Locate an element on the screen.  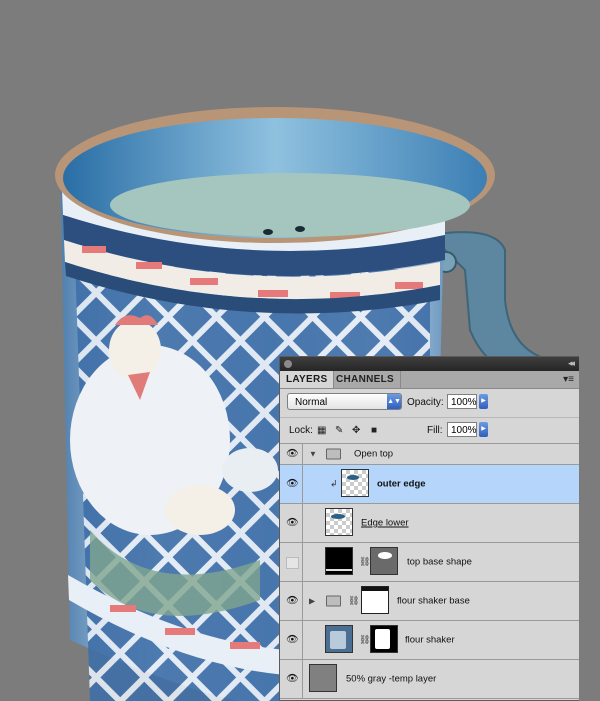
blend-mode-select: Normal ▲▼ is located at coordinates (344, 401).